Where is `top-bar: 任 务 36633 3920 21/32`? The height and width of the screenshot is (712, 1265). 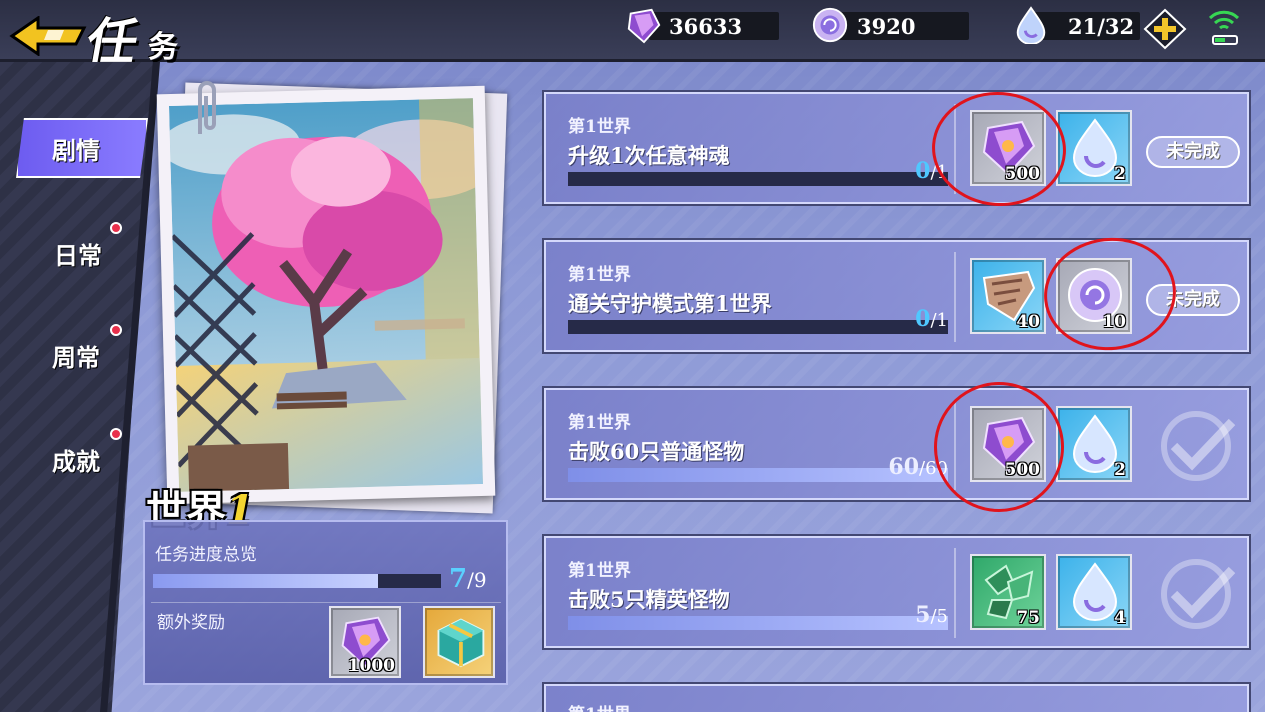
top-bar: 任 务 36633 3920 21/32 is located at coordinates (632, 35).